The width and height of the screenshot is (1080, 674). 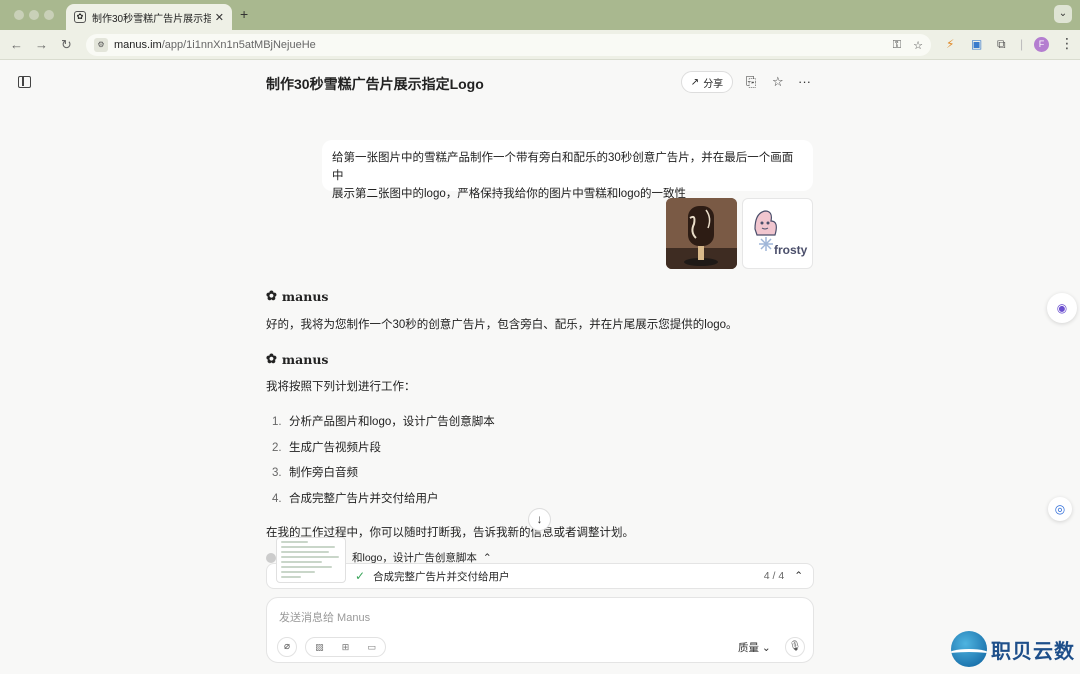 I want to click on watermark-text: 职贝云数, so click(x=1033, y=651).